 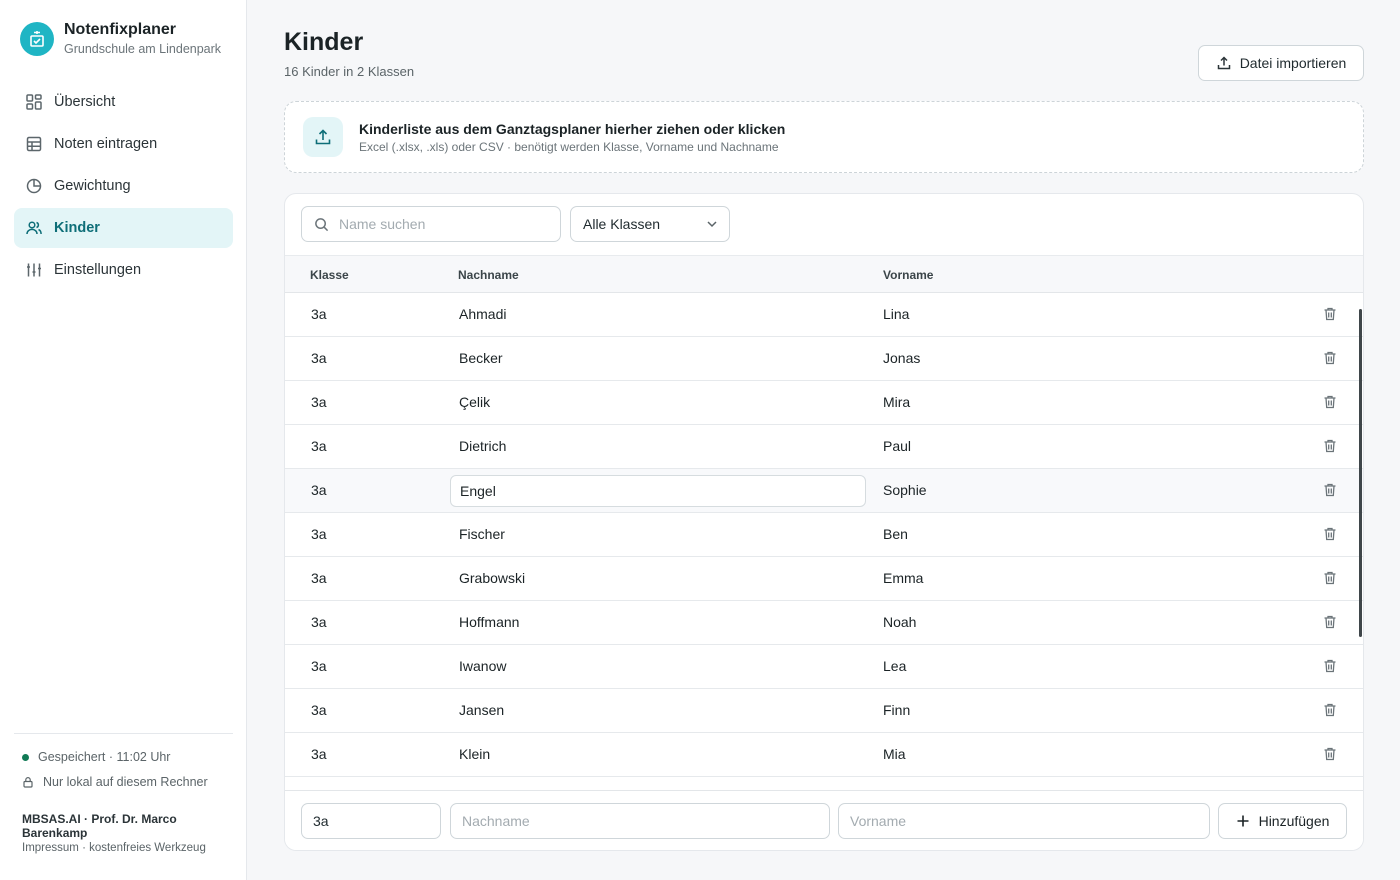 What do you see at coordinates (77, 228) in the screenshot?
I see `sidebar-item-label: Kinder` at bounding box center [77, 228].